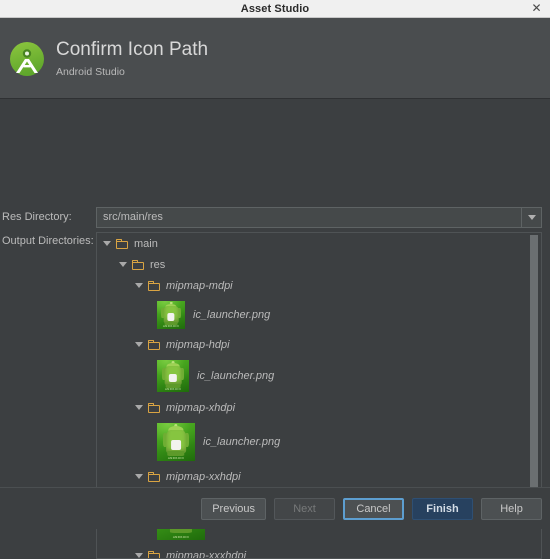  I want to click on tree-folder-row: mipmap-xhdpi, so click(312, 407).